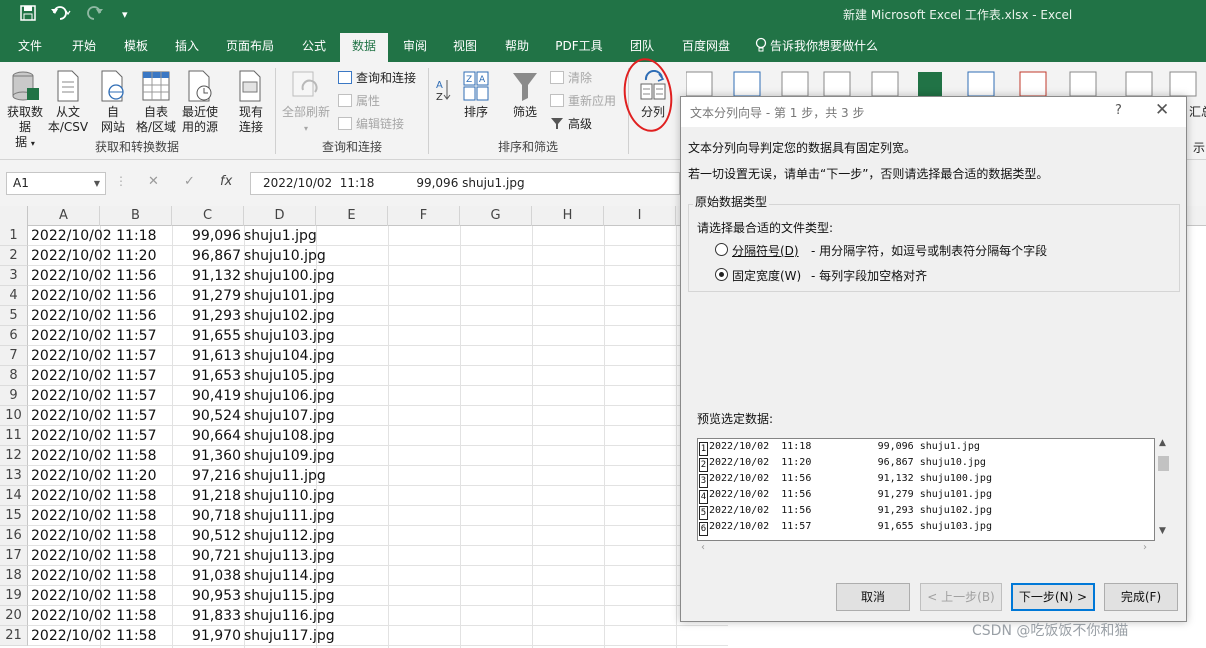 Image resolution: width=1206 pixels, height=648 pixels. What do you see at coordinates (378, 496) in the screenshot?
I see `table-row: 2022/10/02 11:58 91,218 shuju110.jpg` at bounding box center [378, 496].